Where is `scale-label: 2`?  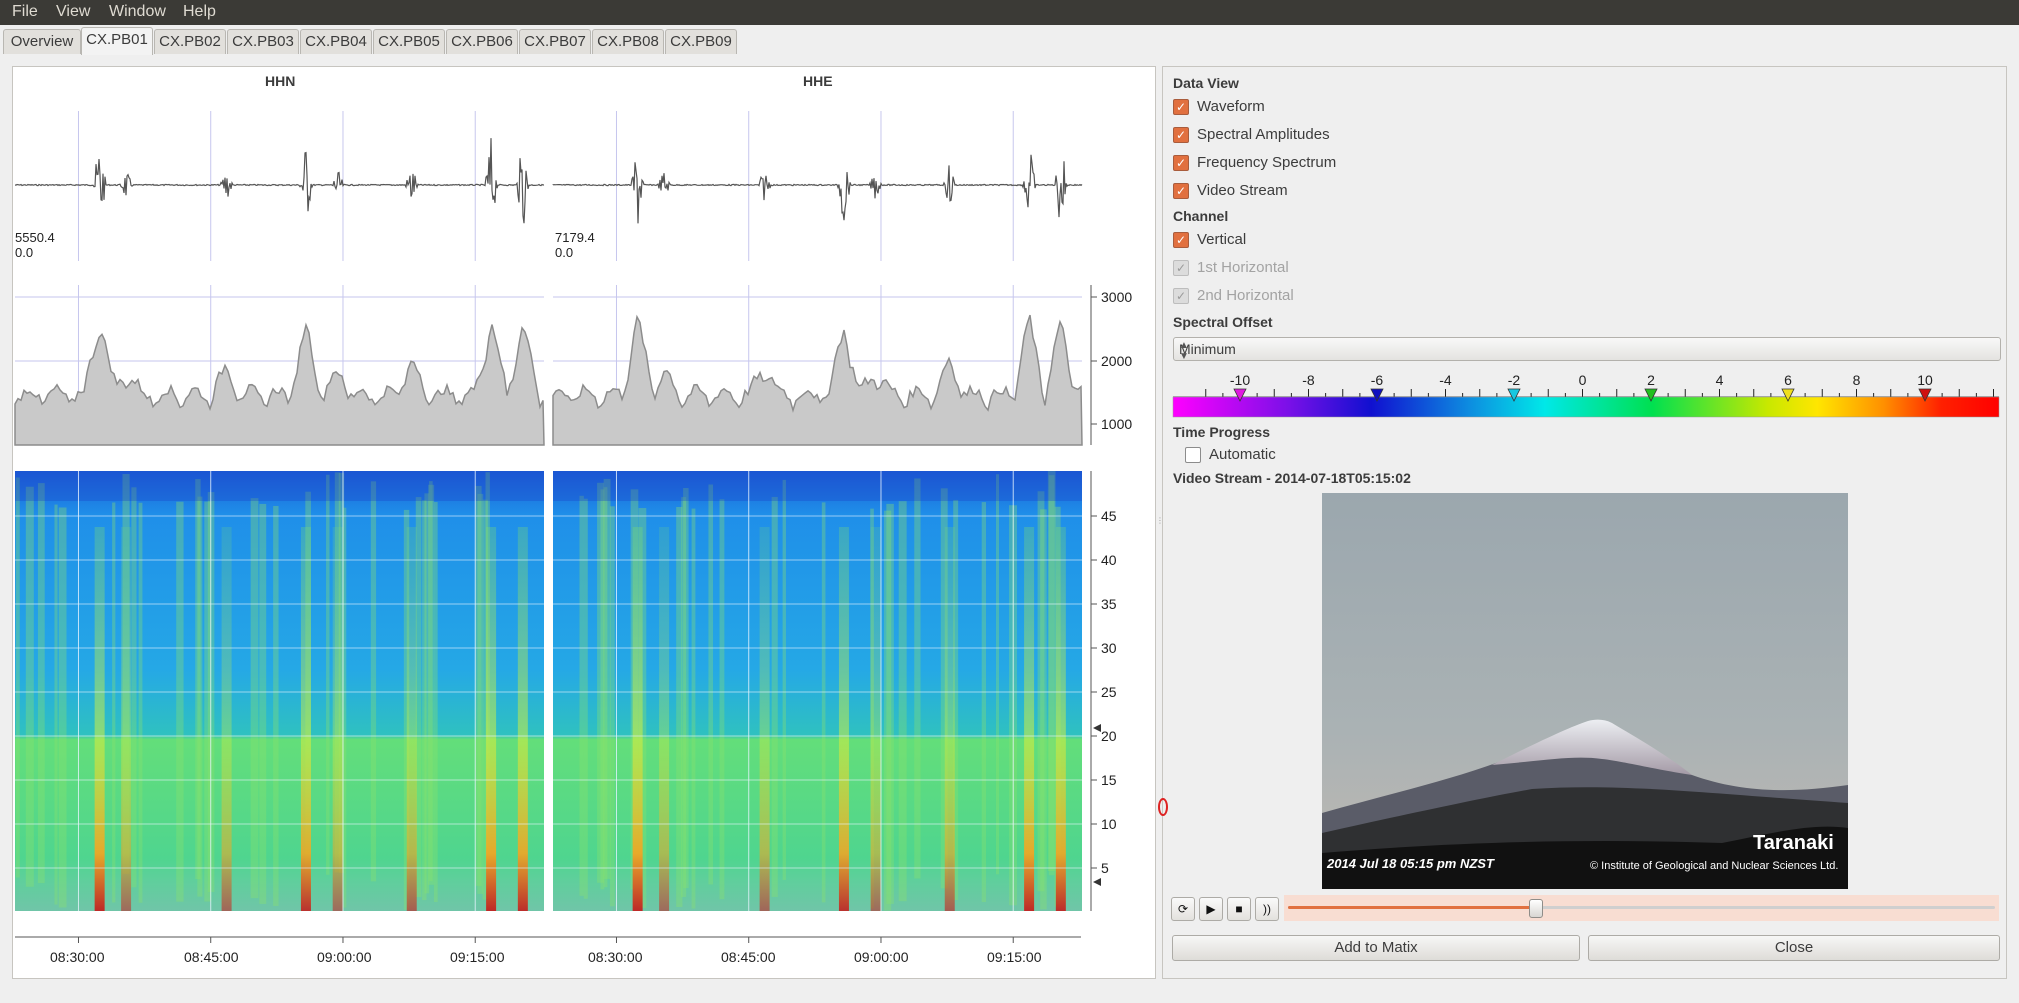 scale-label: 2 is located at coordinates (1651, 380).